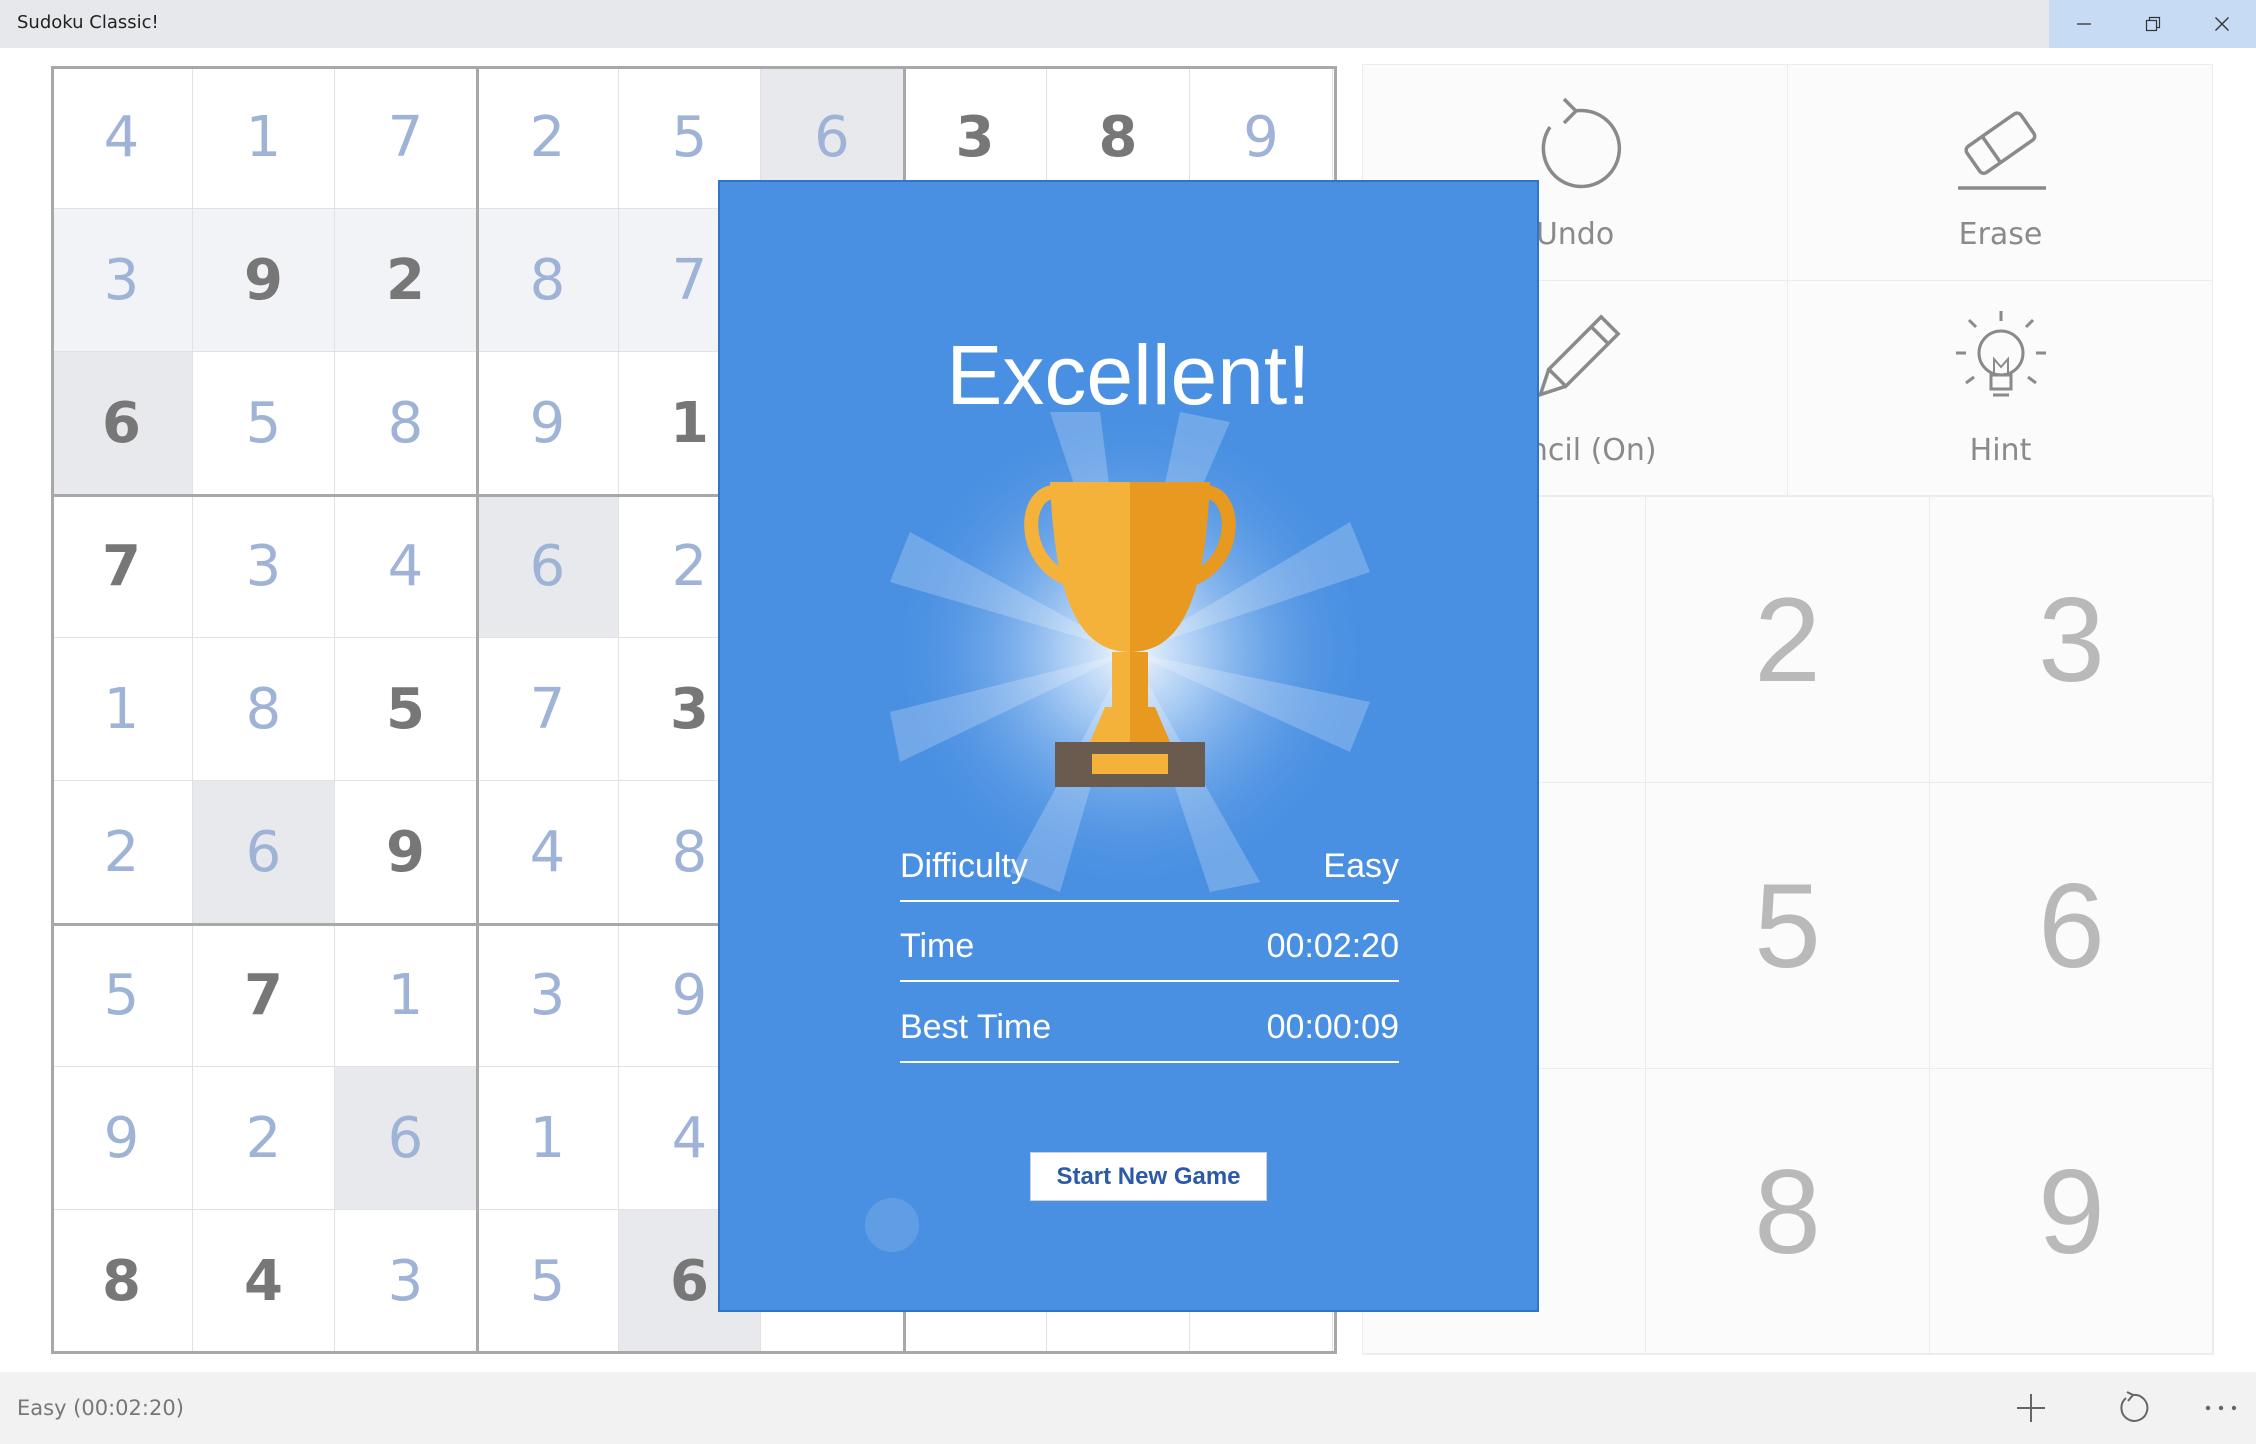 The width and height of the screenshot is (2256, 1444). I want to click on refresh-icon, so click(2134, 1406).